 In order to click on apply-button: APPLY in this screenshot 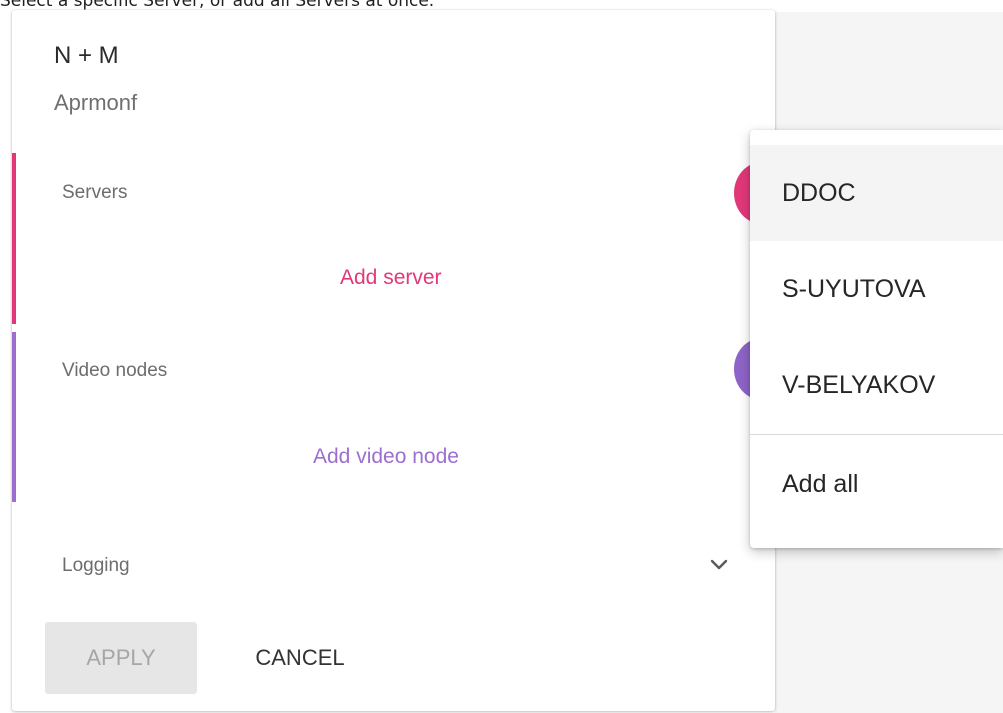, I will do `click(121, 658)`.